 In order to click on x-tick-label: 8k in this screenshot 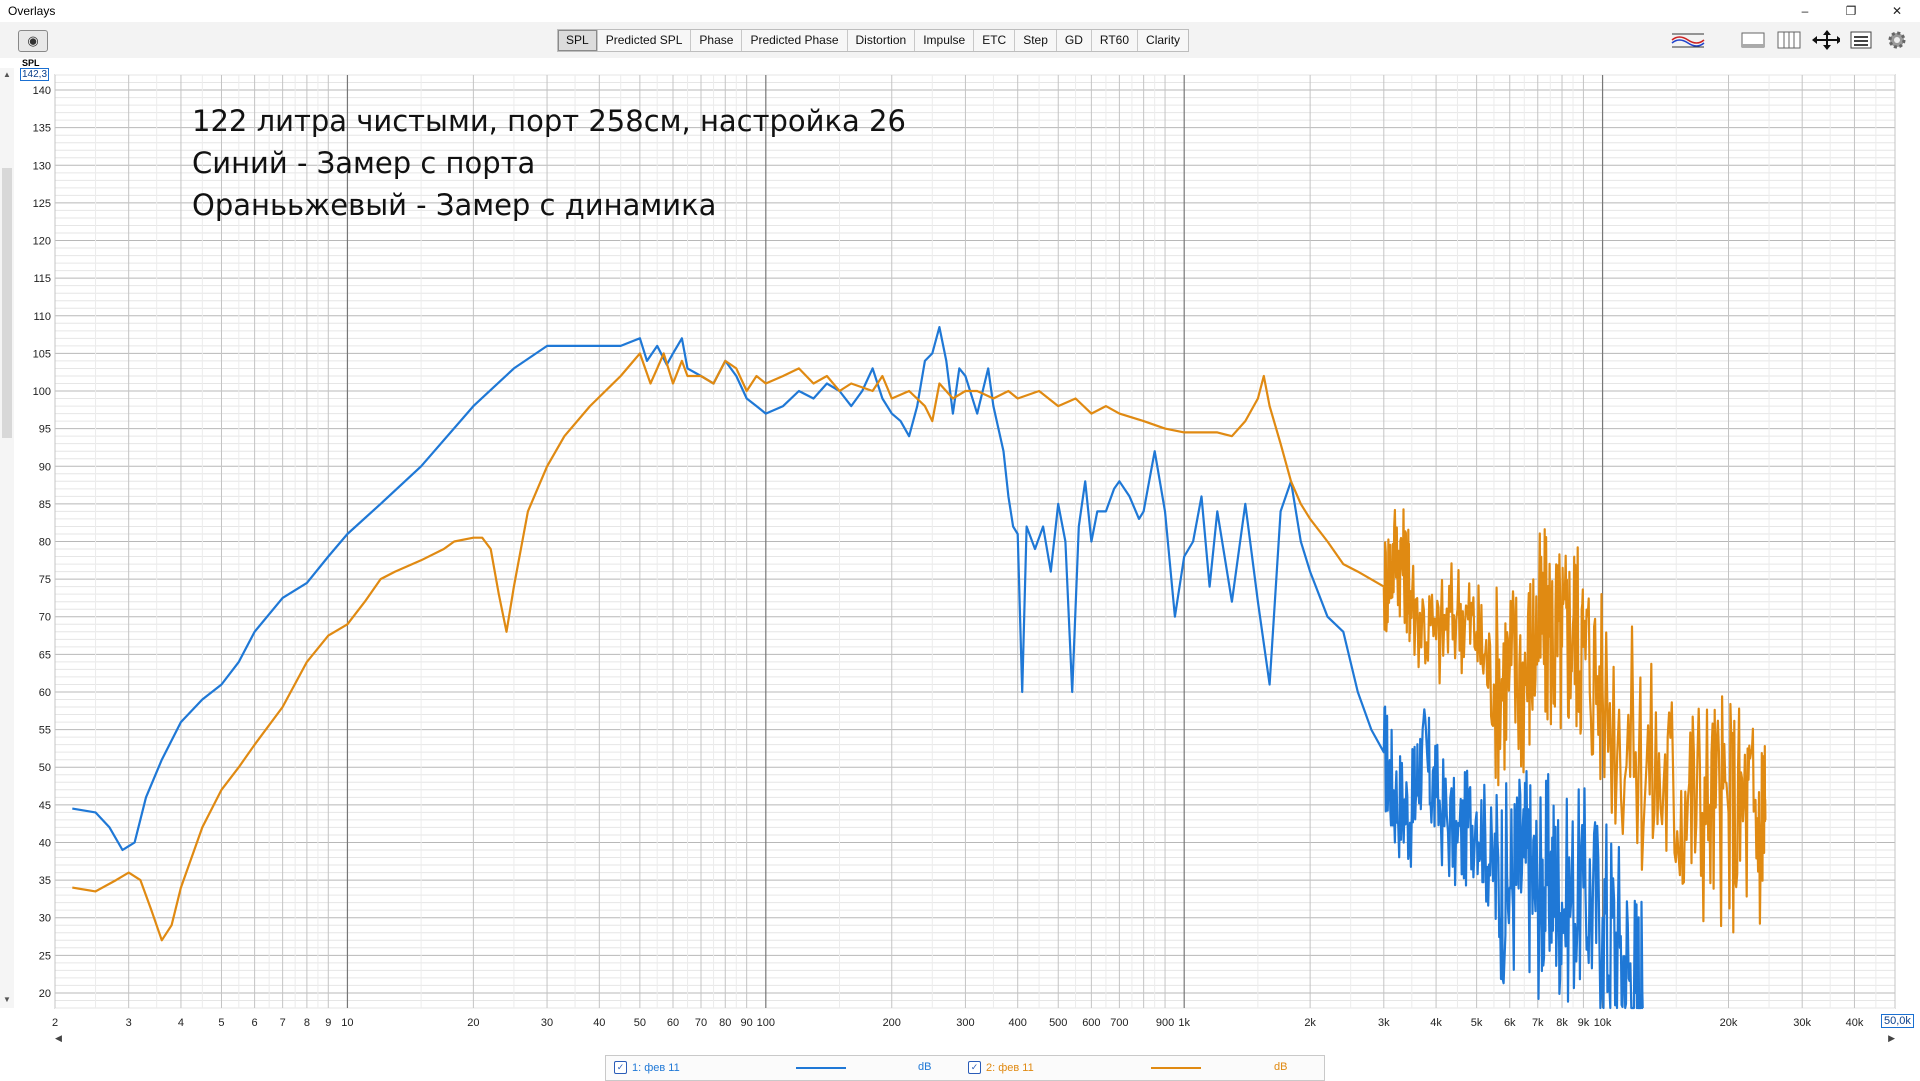, I will do `click(1562, 1023)`.